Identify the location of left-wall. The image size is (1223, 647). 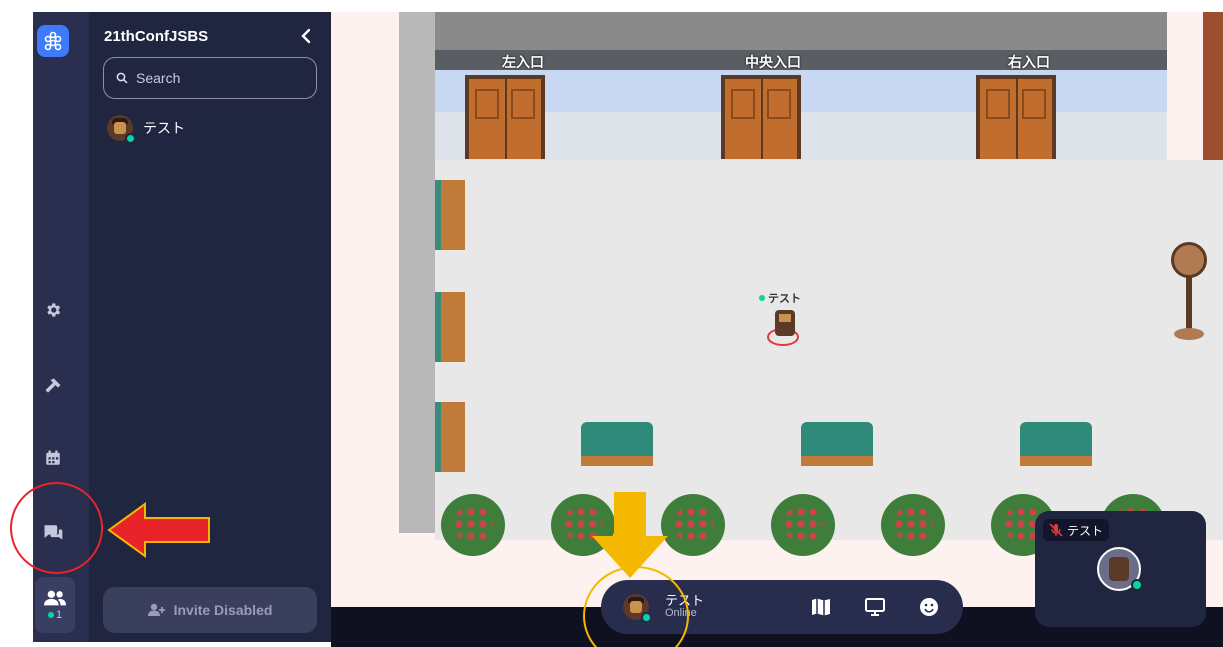
(417, 272).